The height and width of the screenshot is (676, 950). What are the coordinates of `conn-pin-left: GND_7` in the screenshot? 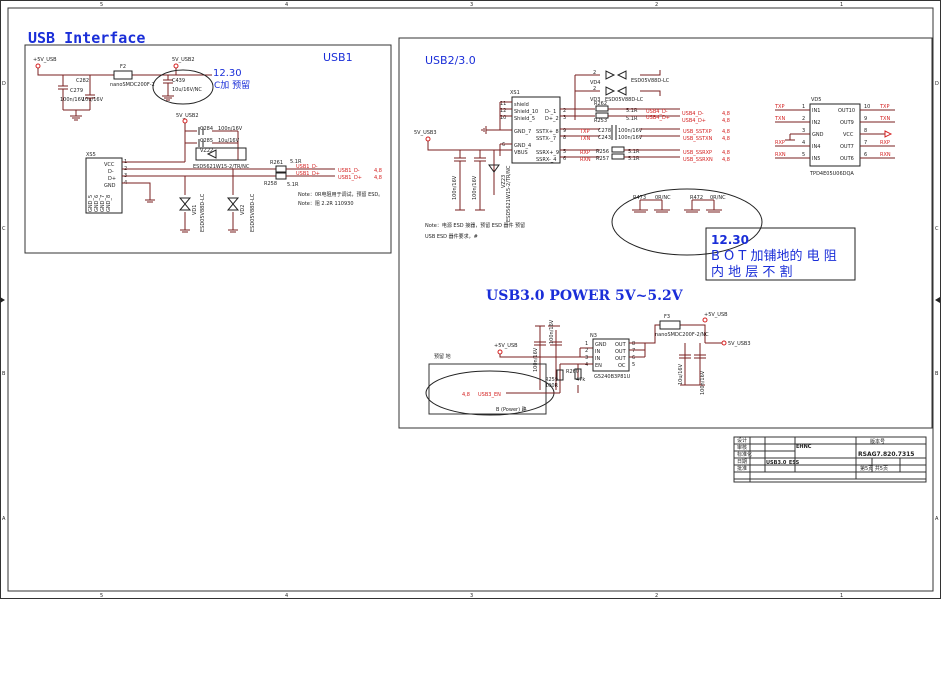 It's located at (522, 132).